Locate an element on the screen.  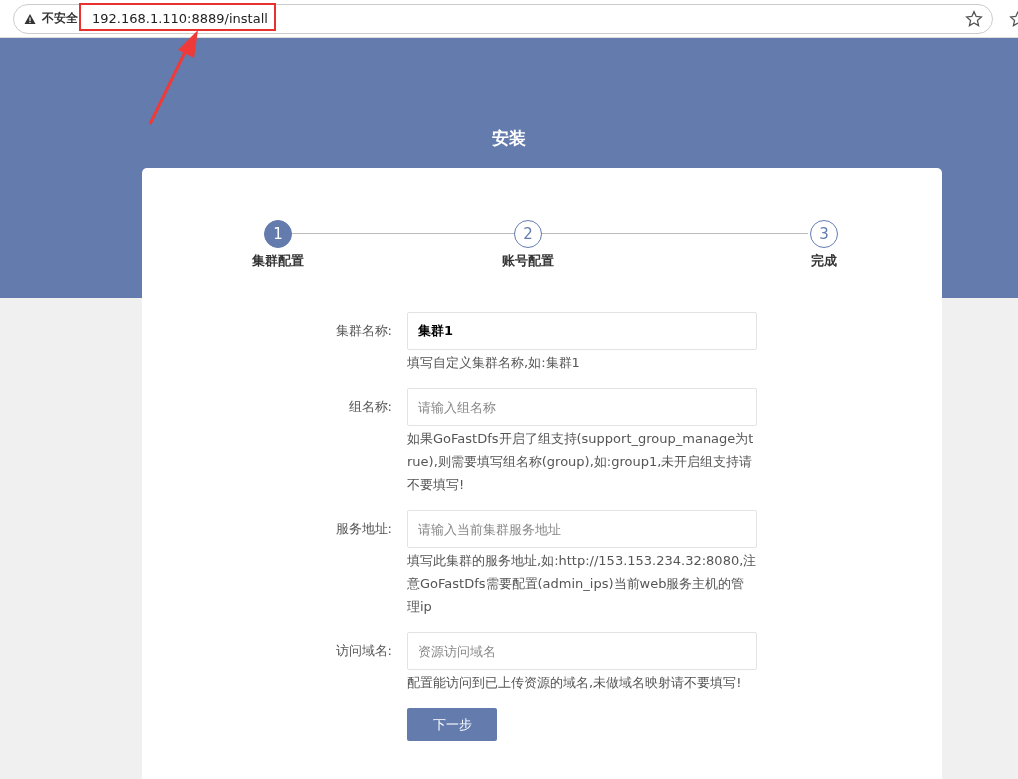
input-field: 请输入组名称 is located at coordinates (582, 407).